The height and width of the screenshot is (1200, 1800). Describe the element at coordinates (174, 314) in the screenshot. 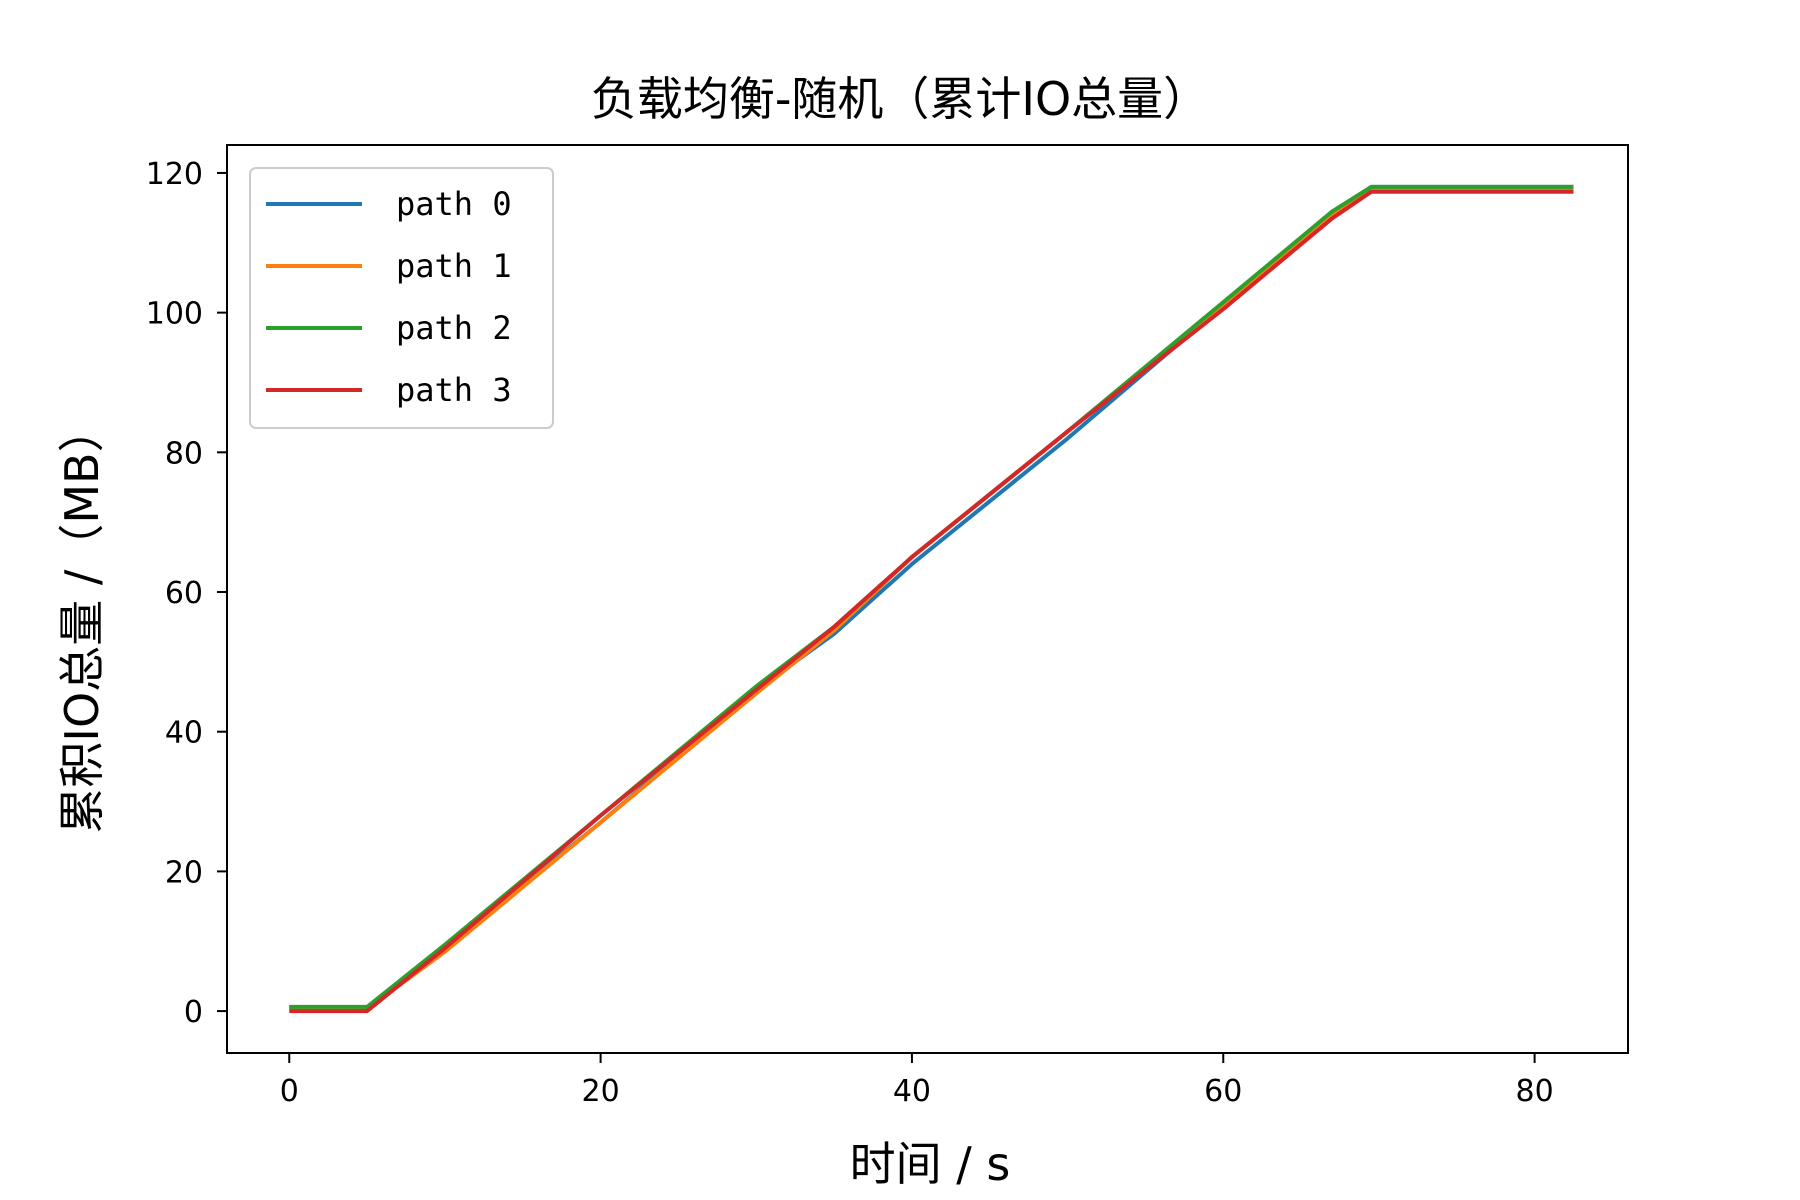

I see `y-tick-label: 100` at that location.